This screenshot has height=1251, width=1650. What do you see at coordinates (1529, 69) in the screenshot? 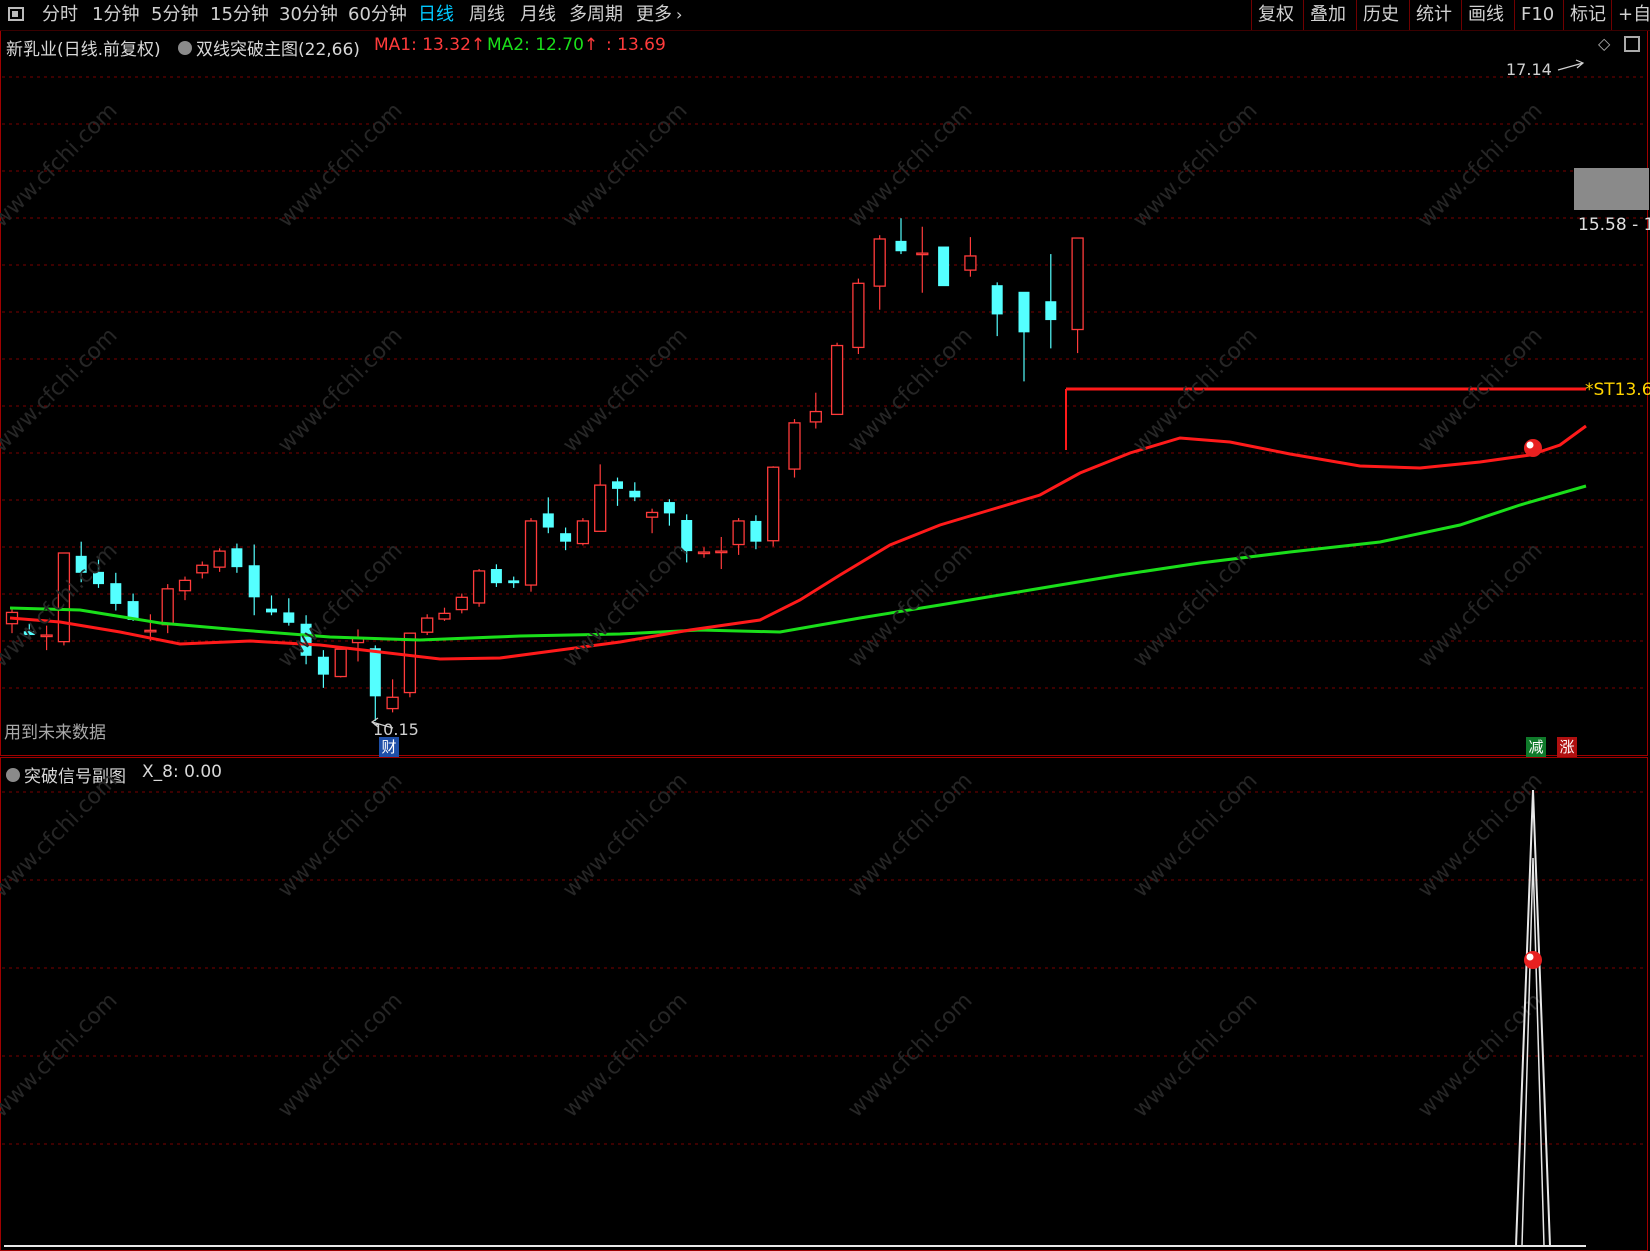
I see `high-price-label: 17.14` at bounding box center [1529, 69].